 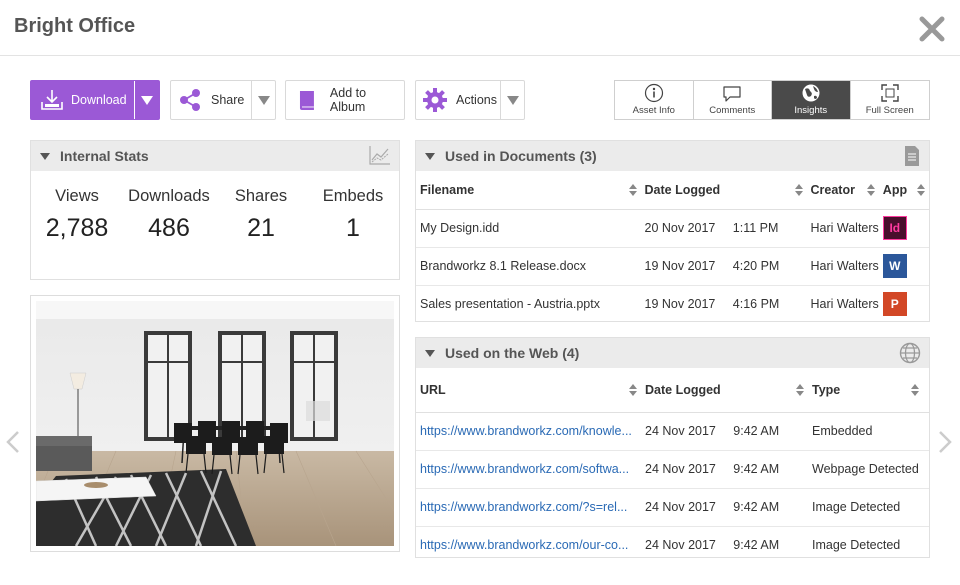 I want to click on column-header-filename: Filename, so click(x=528, y=190).